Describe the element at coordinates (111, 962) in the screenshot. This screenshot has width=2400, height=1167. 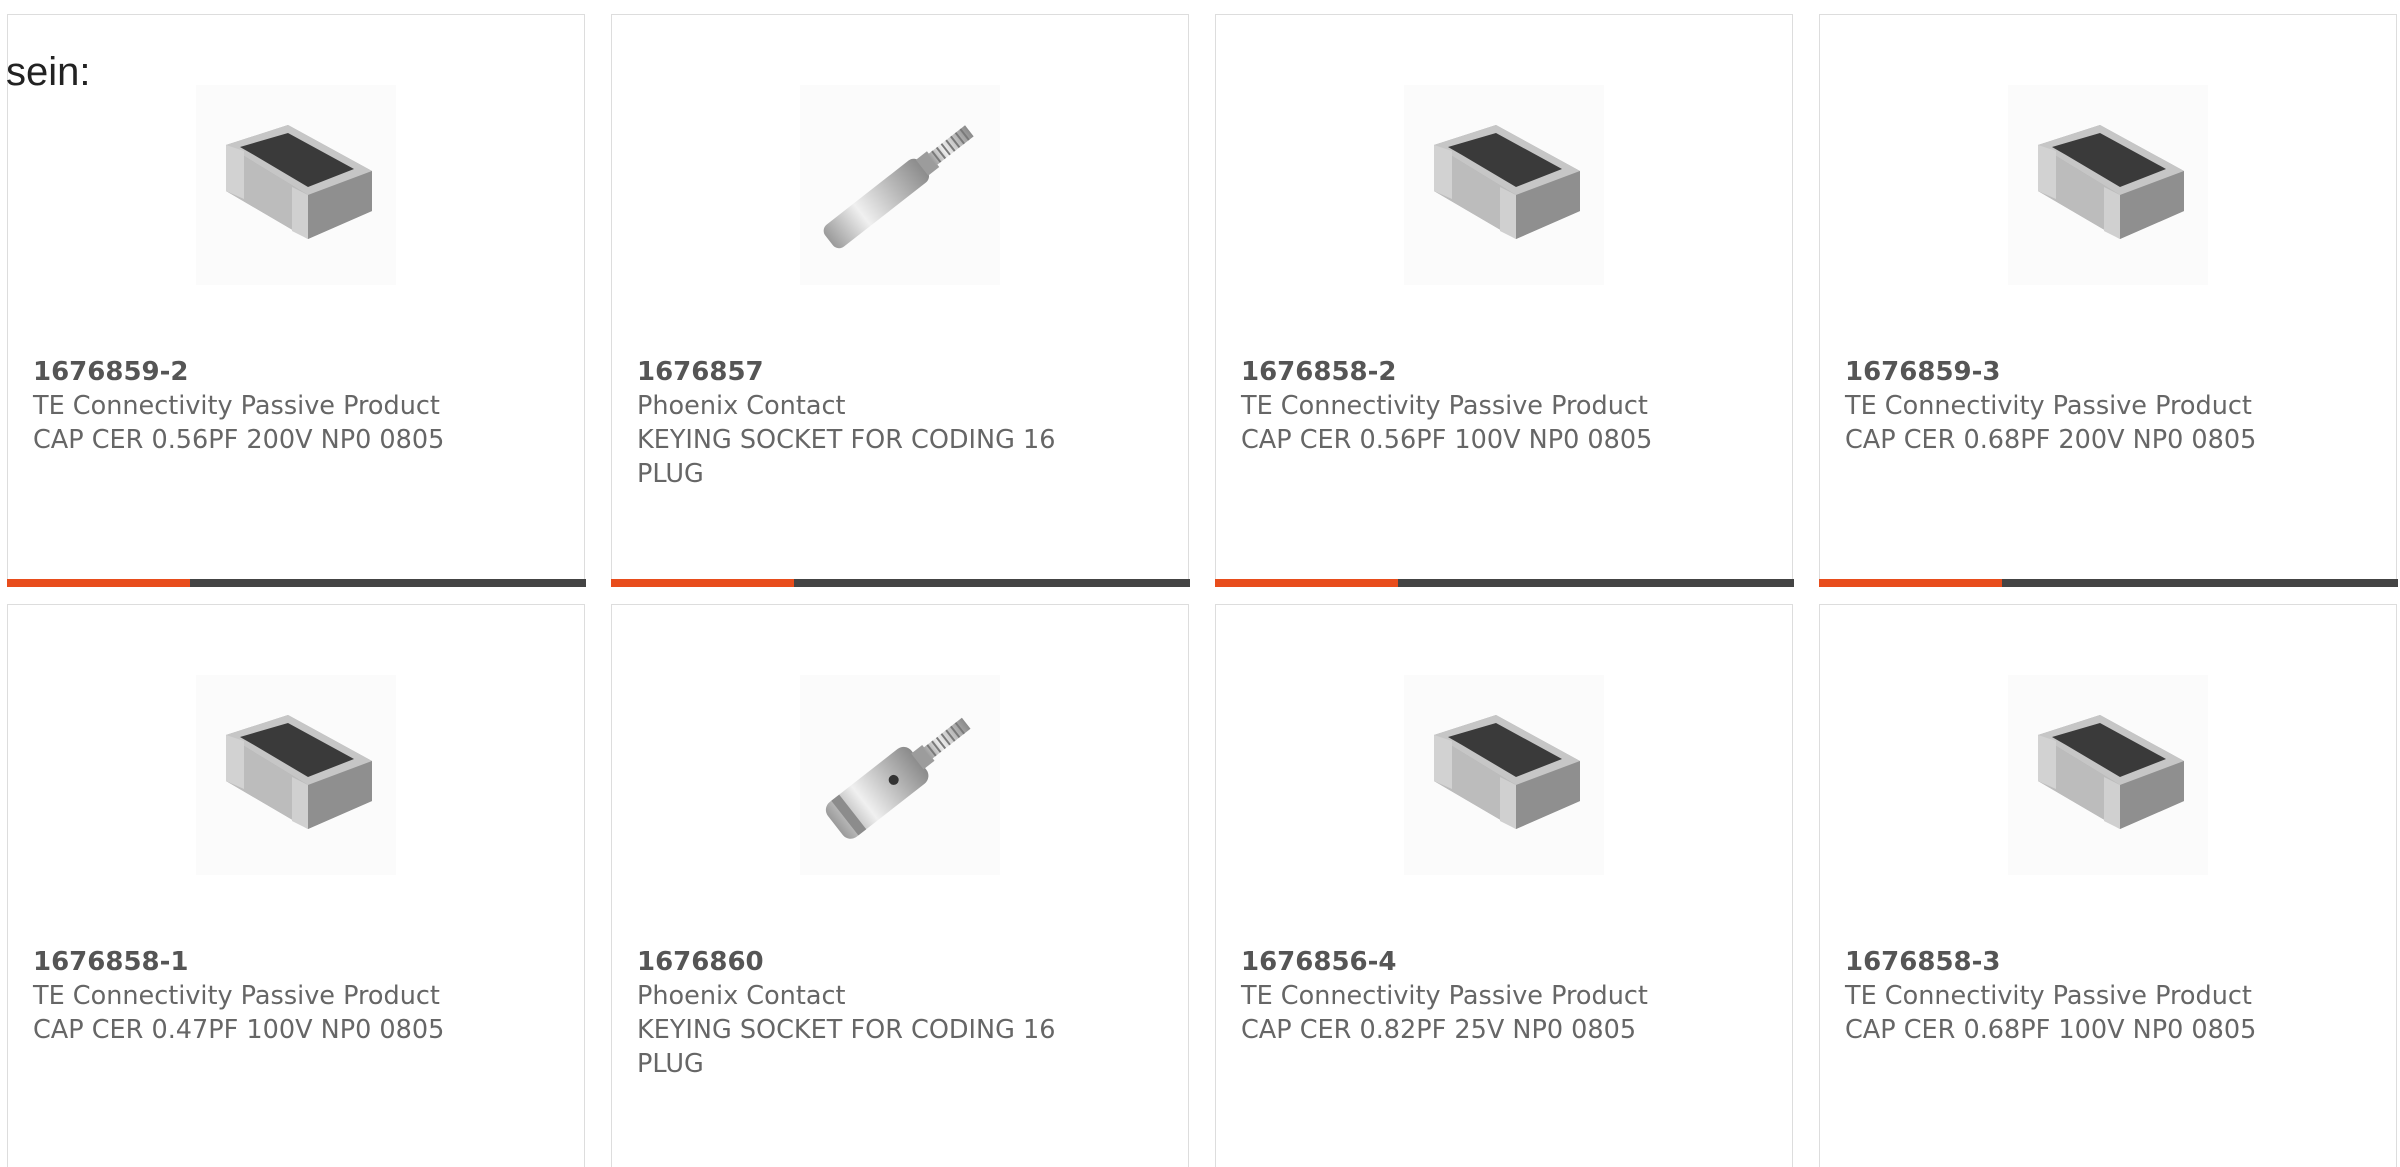
I see `part-number: 1676858-1` at that location.